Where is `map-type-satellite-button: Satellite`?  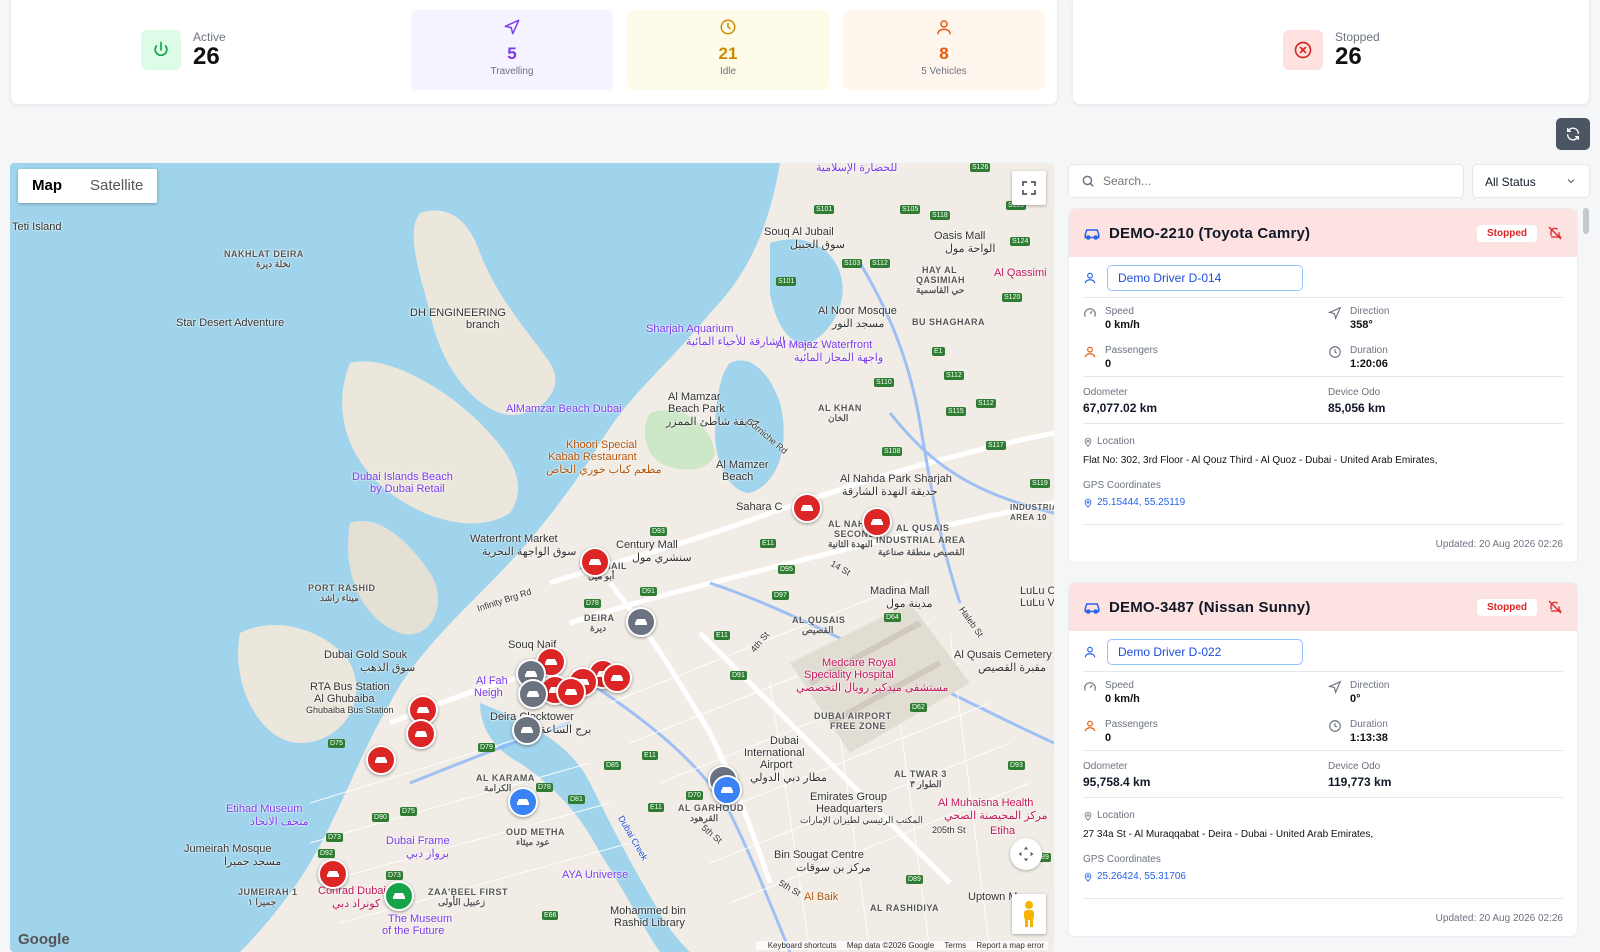 map-type-satellite-button: Satellite is located at coordinates (116, 186).